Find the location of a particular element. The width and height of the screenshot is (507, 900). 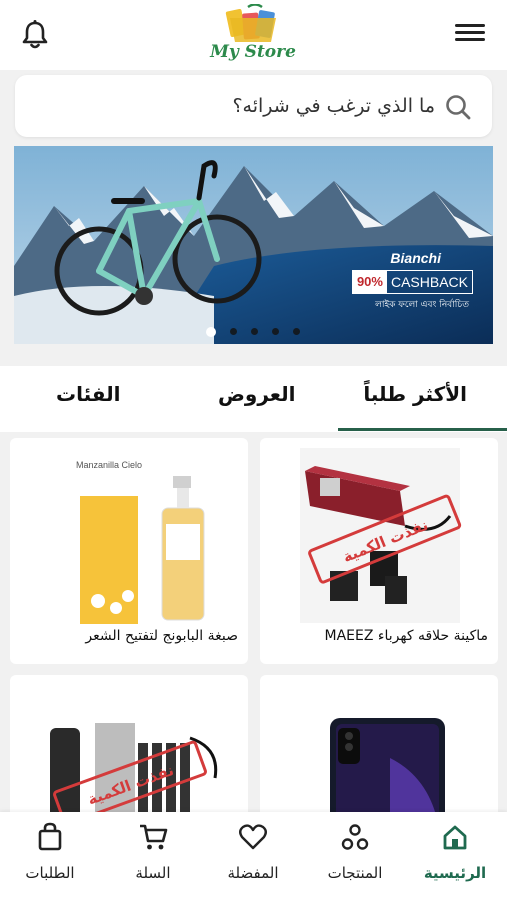

hamburger-menu-icon is located at coordinates (470, 34).